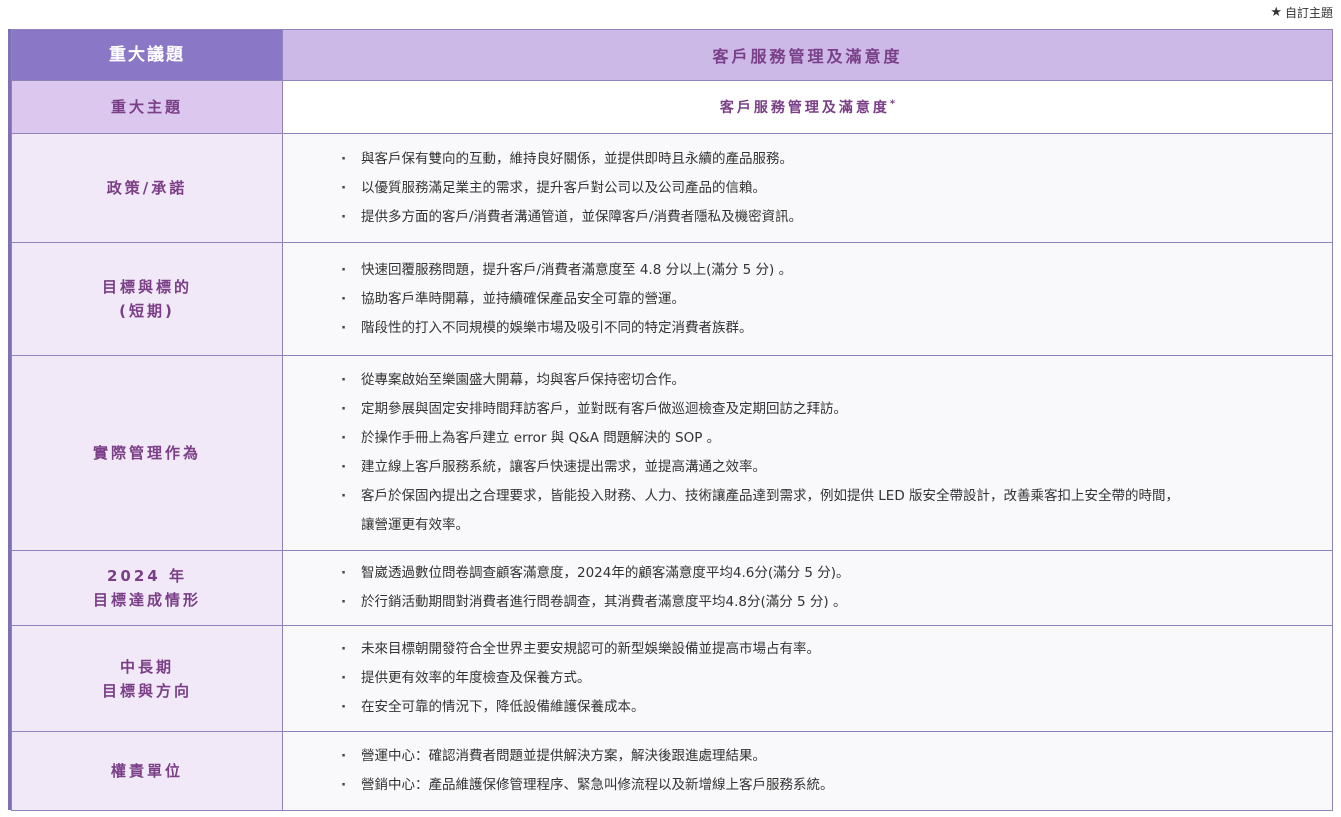 The width and height of the screenshot is (1341, 817). Describe the element at coordinates (1308, 13) in the screenshot. I see `custom-topic-label: 自訂主題` at that location.